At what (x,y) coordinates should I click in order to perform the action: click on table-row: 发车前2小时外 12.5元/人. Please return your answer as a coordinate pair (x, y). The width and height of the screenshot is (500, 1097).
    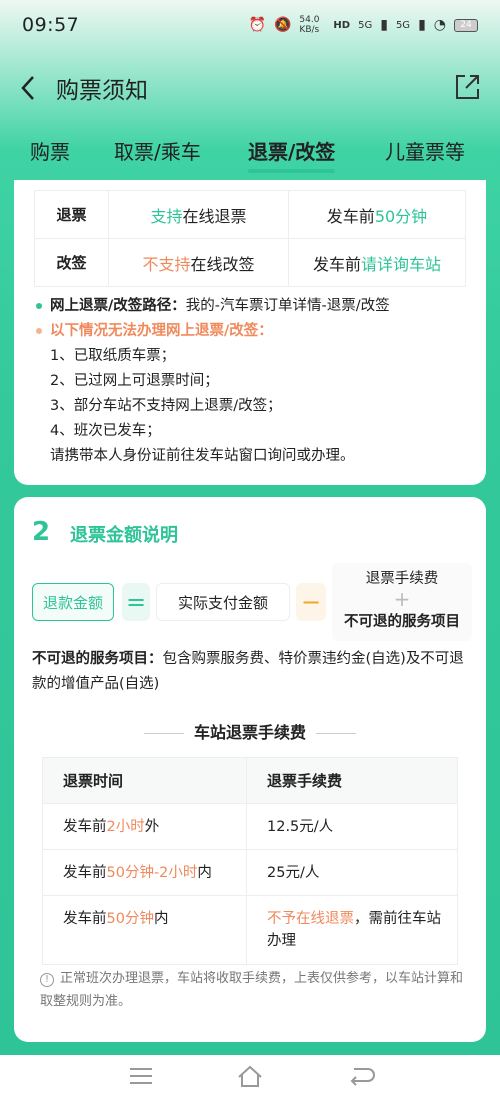
    Looking at the image, I should click on (250, 826).